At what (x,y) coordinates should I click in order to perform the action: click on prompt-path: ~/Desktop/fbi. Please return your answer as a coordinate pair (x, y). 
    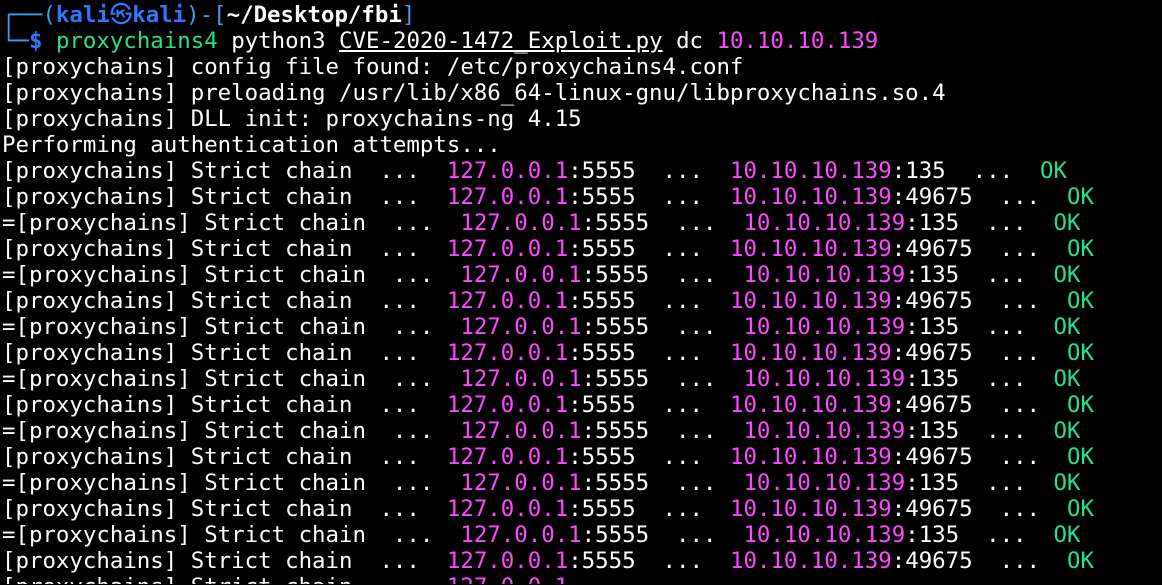
    Looking at the image, I should click on (314, 15).